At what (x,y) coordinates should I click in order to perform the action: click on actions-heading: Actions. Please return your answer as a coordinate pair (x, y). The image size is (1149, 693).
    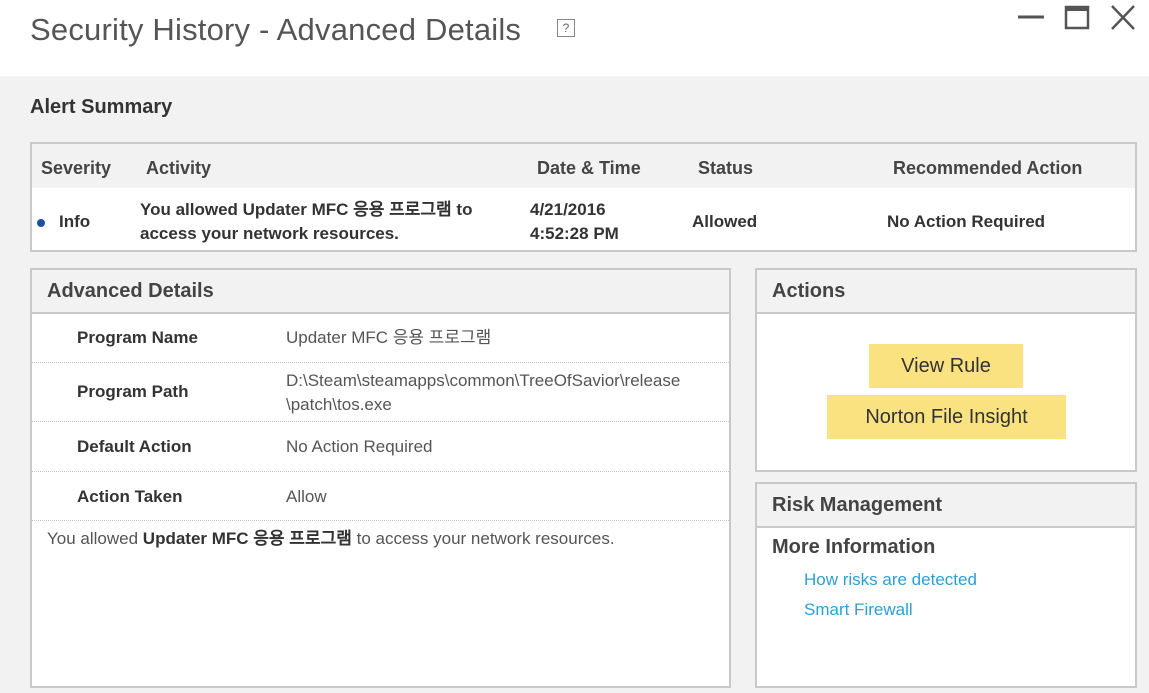
    Looking at the image, I should click on (946, 292).